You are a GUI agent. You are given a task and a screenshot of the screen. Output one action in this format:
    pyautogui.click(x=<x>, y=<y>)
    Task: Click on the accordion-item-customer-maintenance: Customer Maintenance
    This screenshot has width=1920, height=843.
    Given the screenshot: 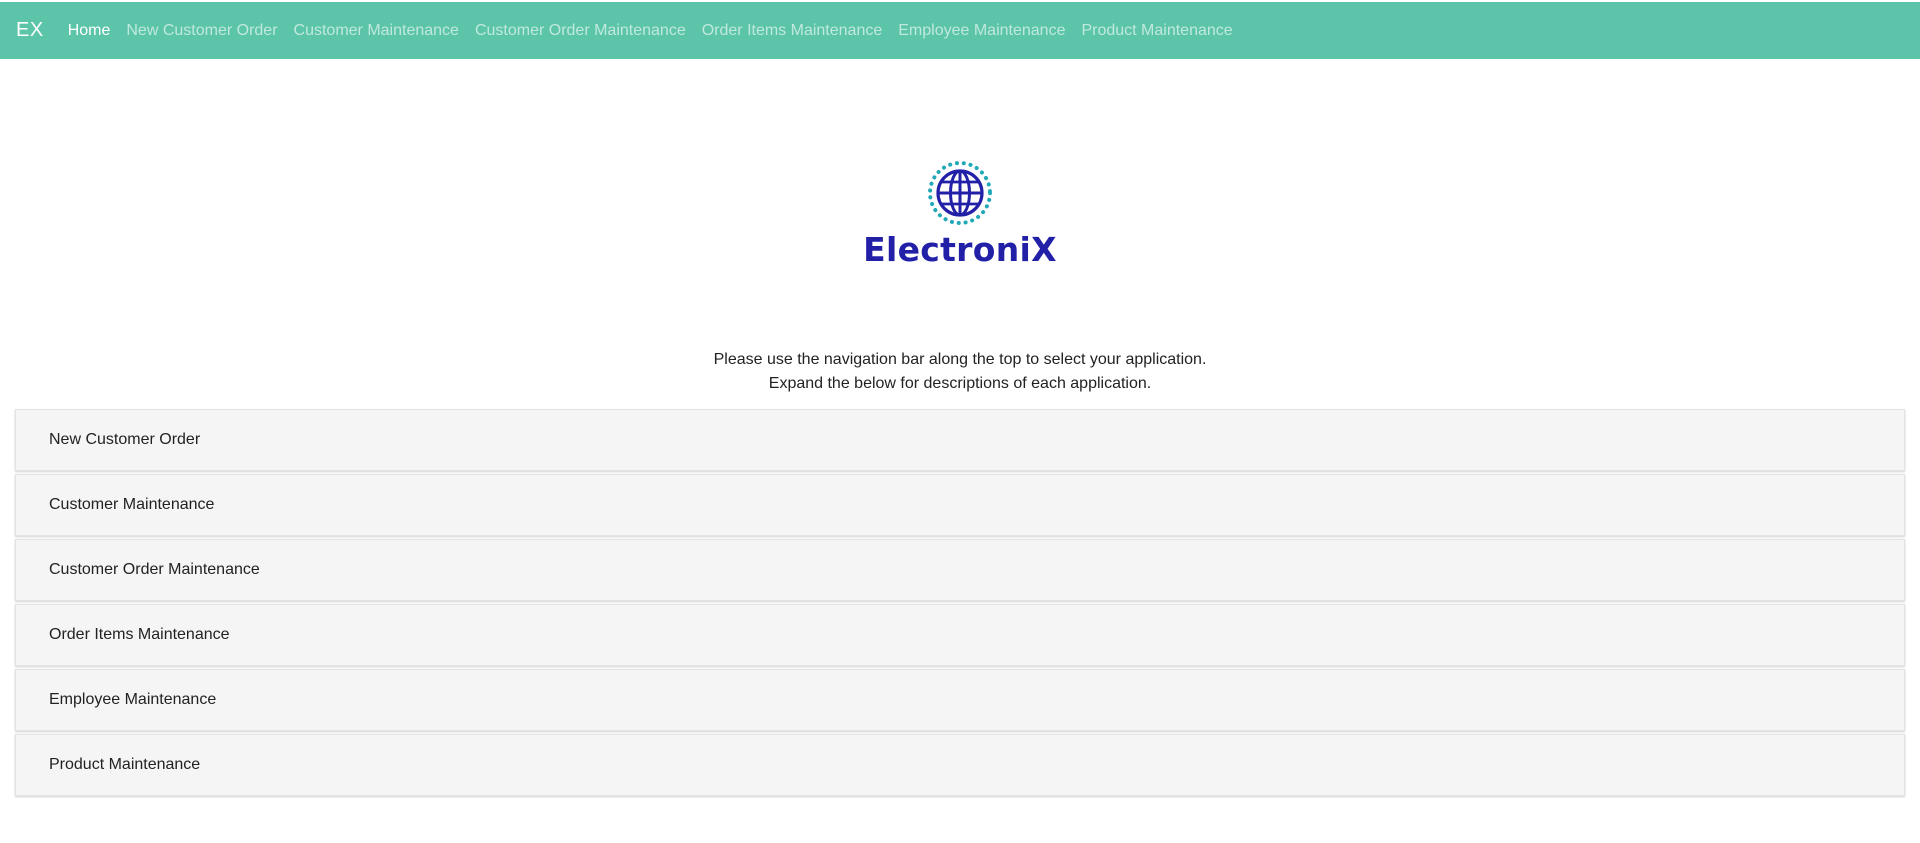 What is the action you would take?
    pyautogui.click(x=960, y=505)
    